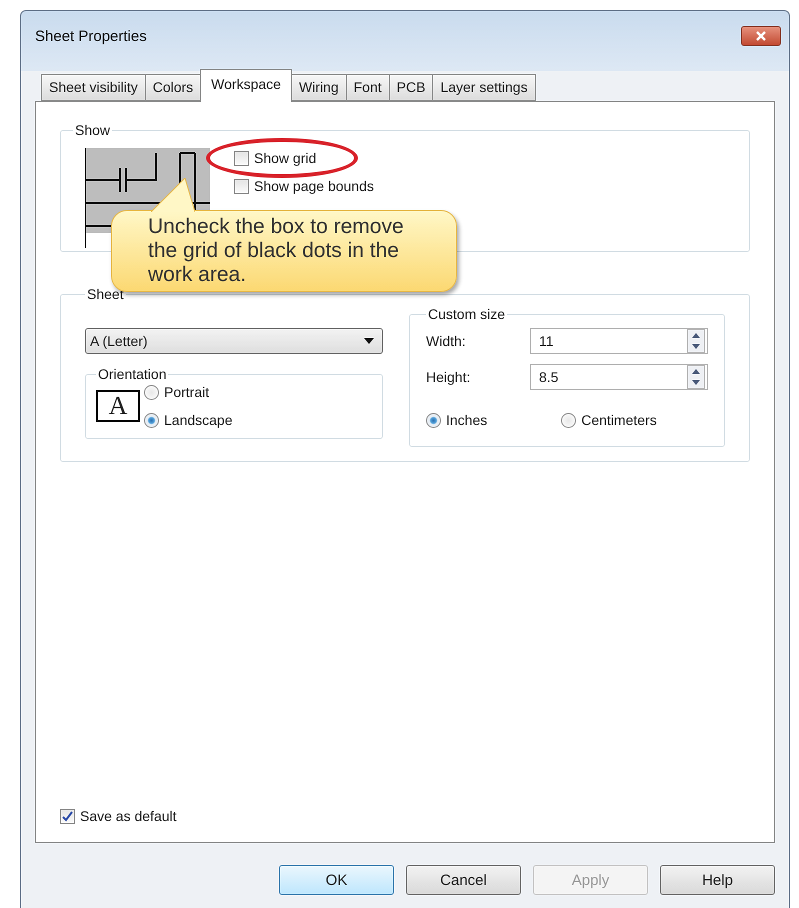  I want to click on dialog-button: Help, so click(717, 880).